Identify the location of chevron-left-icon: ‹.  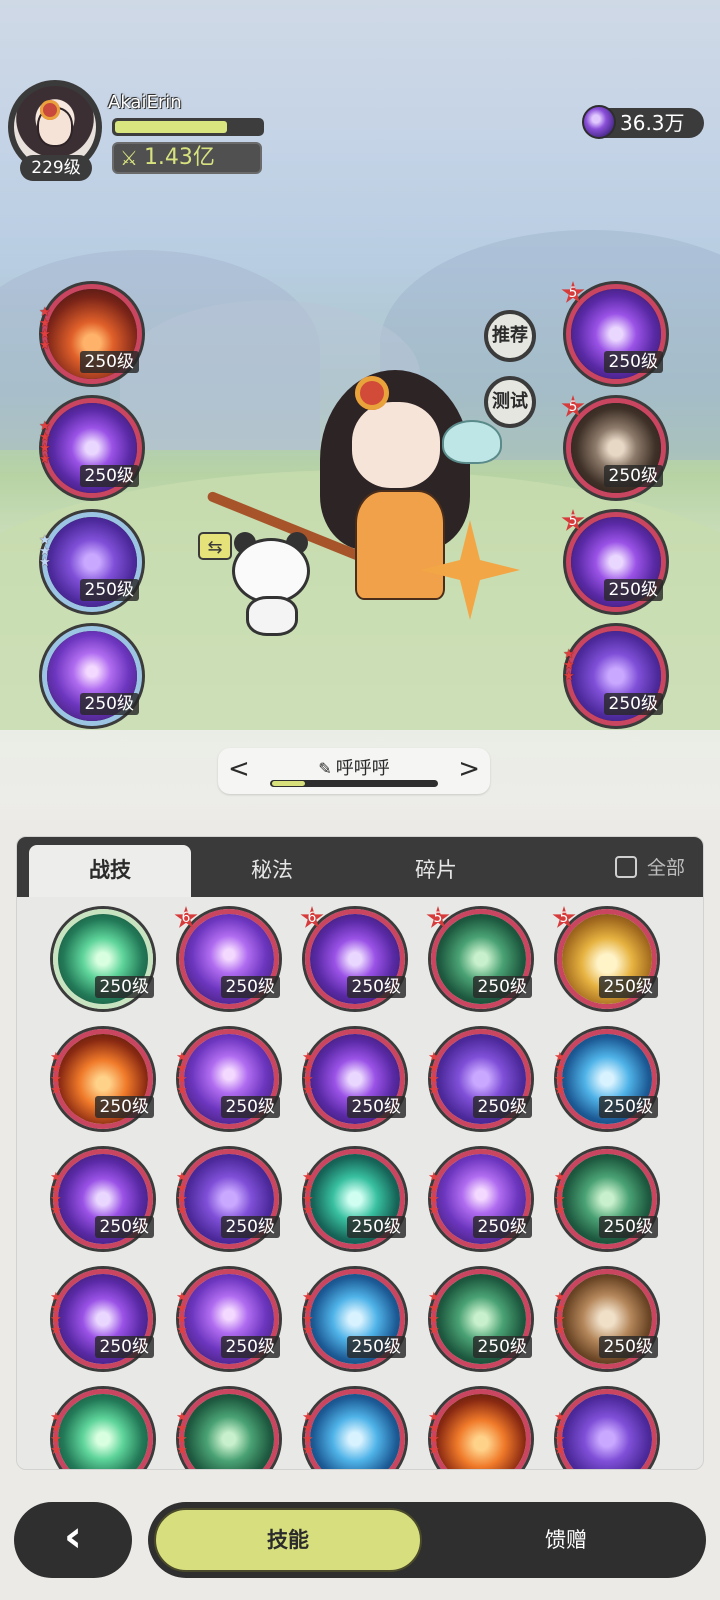
(73, 1536).